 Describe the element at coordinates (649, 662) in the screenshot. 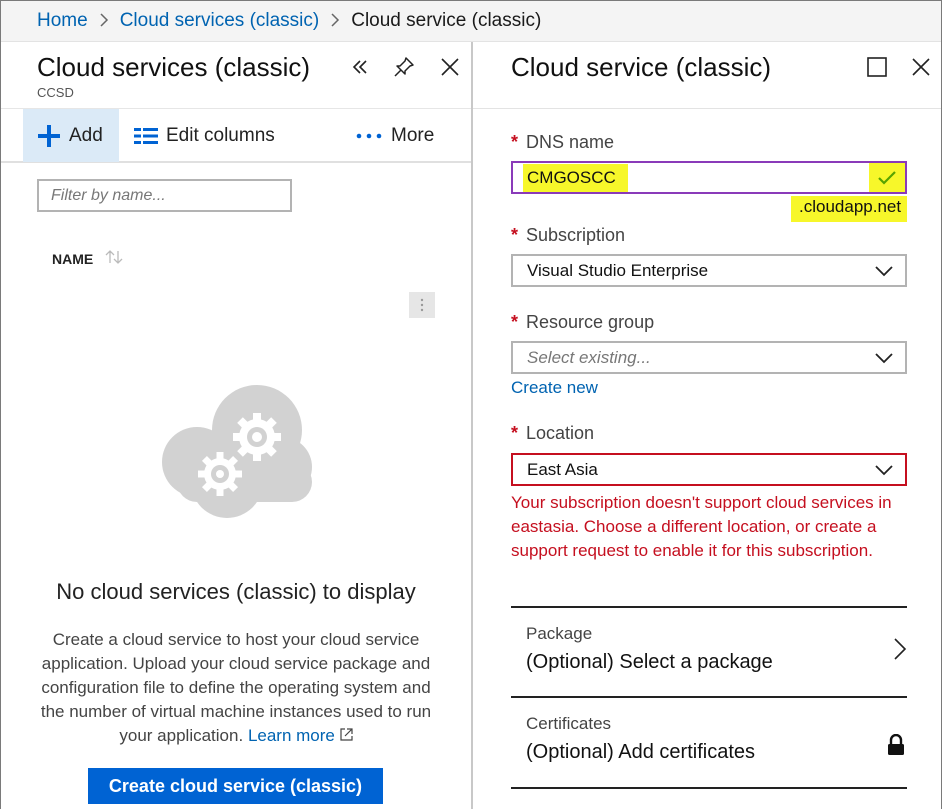

I see `package-value: (Optional) Select a package` at that location.